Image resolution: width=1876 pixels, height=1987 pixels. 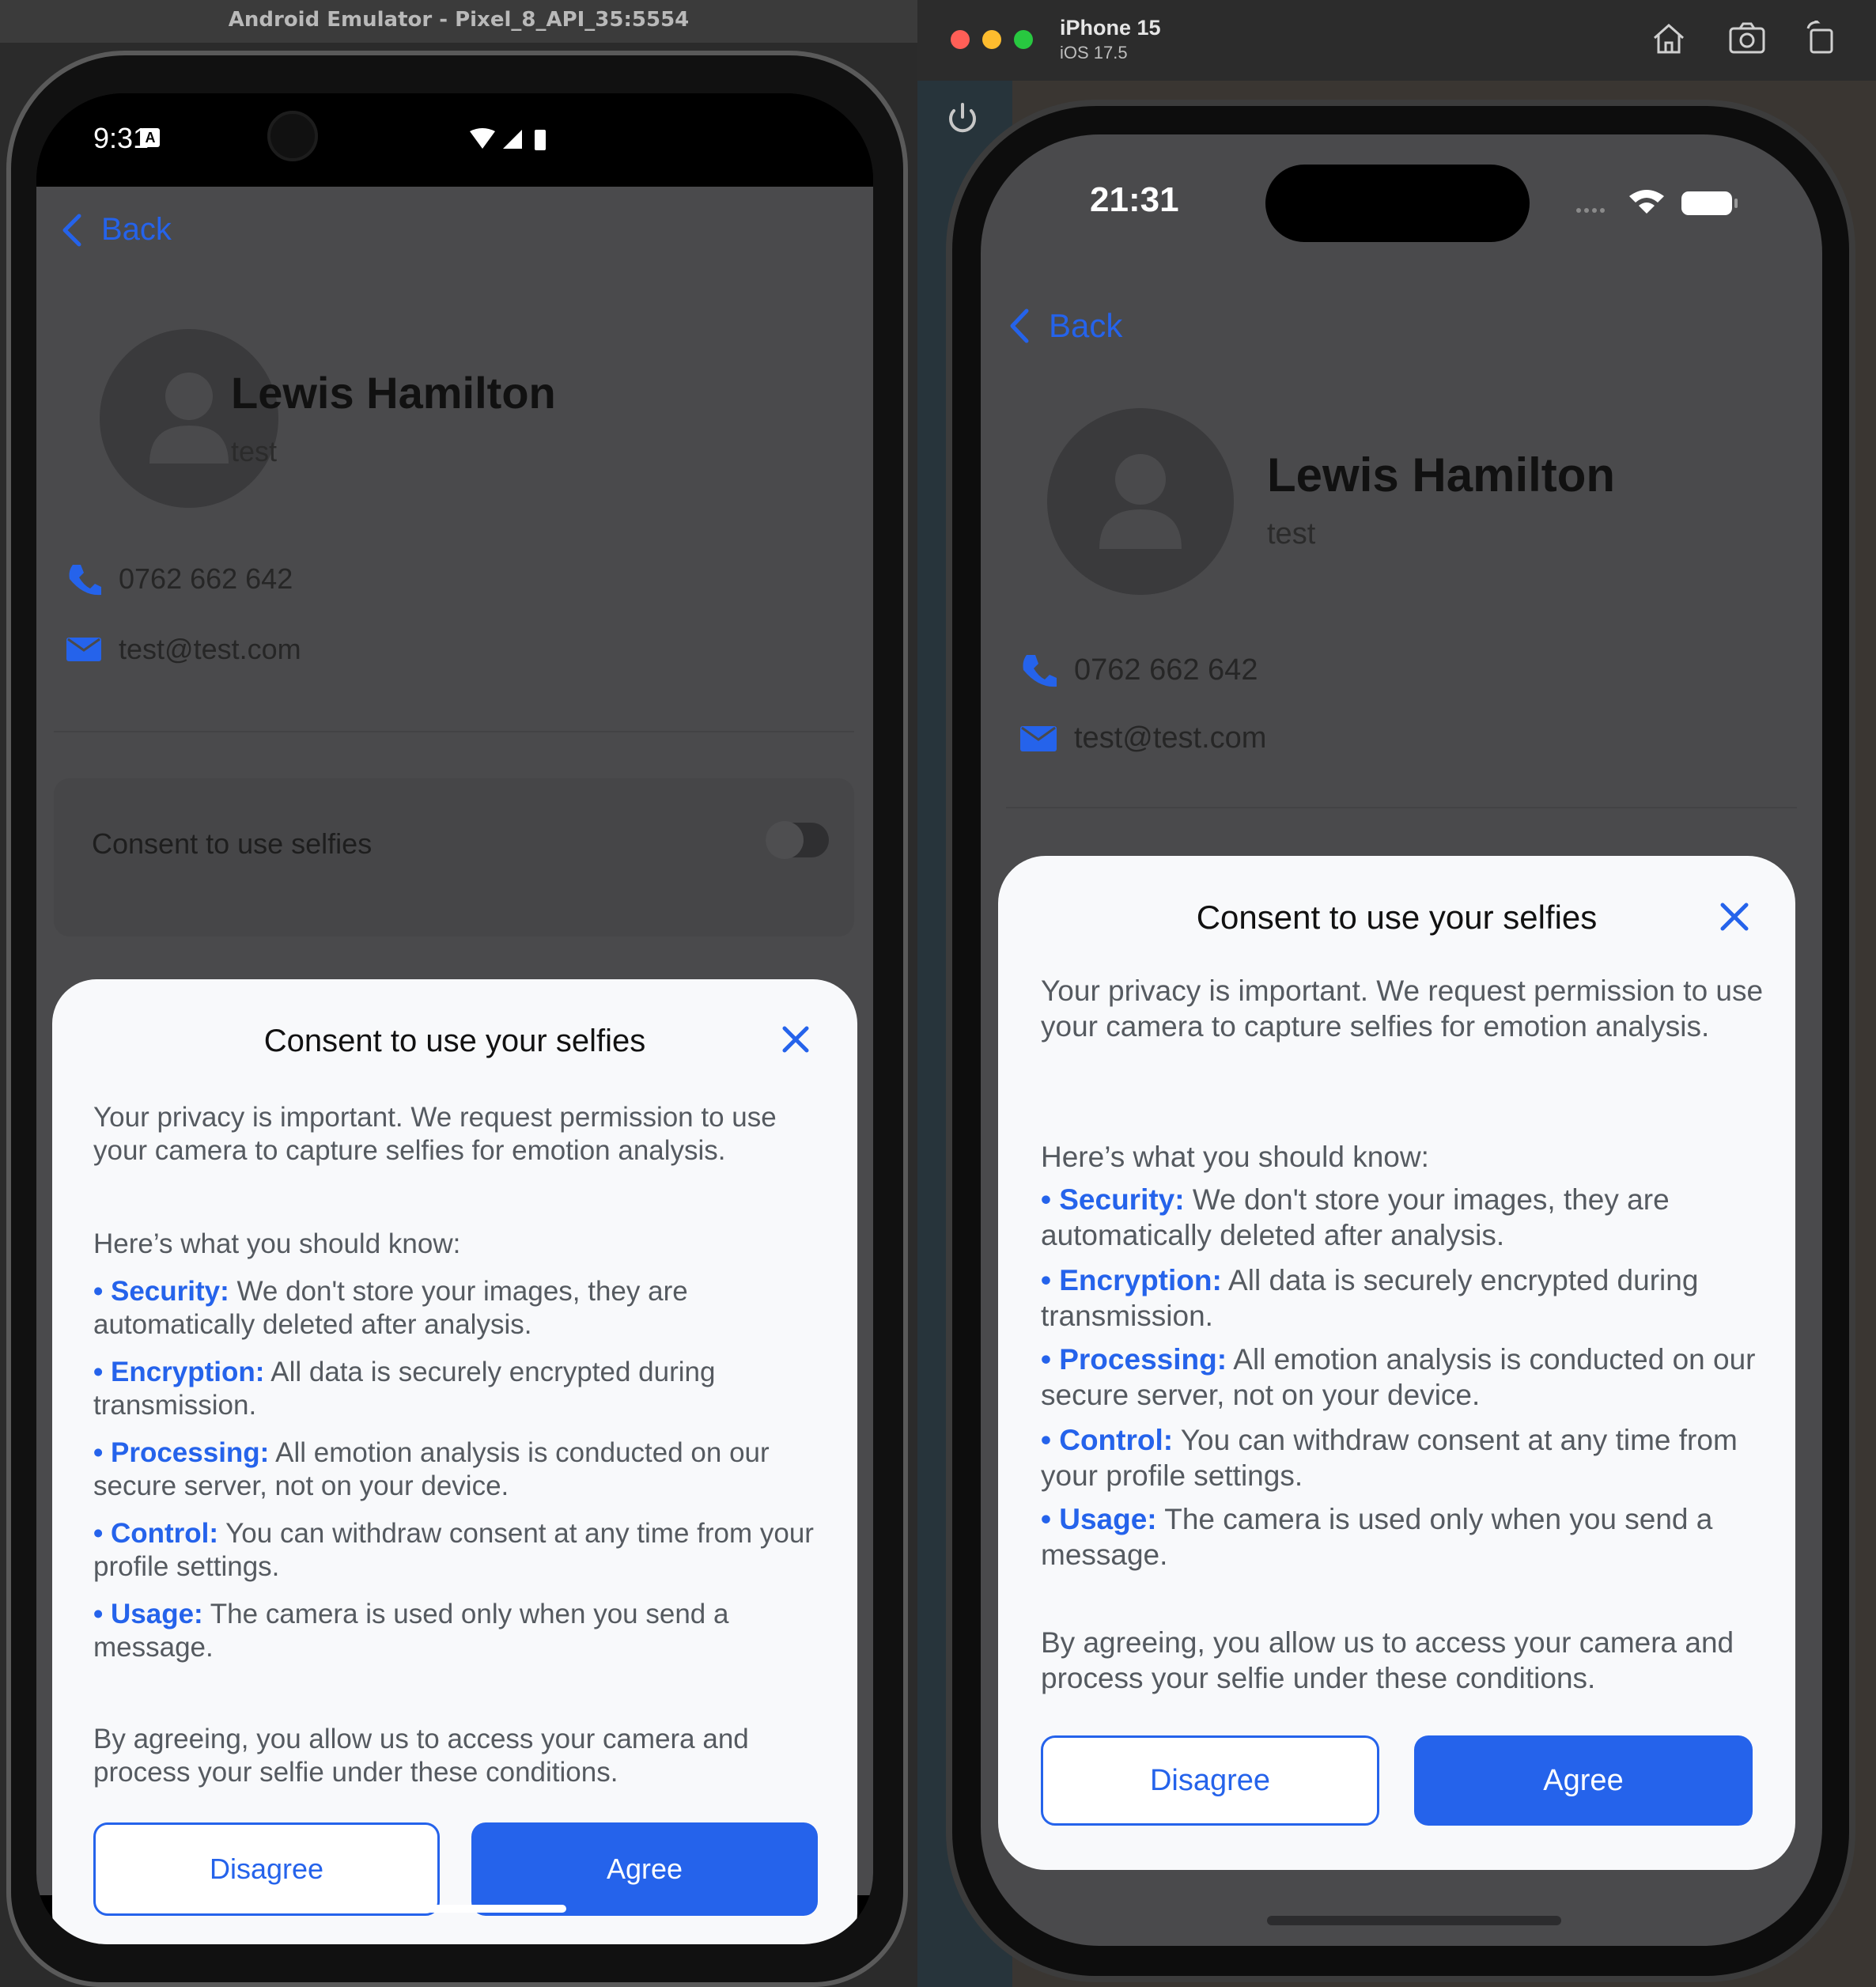 What do you see at coordinates (1396, 40) in the screenshot?
I see `ios-window-titlebar: iPhone 15 iOS 17.5` at bounding box center [1396, 40].